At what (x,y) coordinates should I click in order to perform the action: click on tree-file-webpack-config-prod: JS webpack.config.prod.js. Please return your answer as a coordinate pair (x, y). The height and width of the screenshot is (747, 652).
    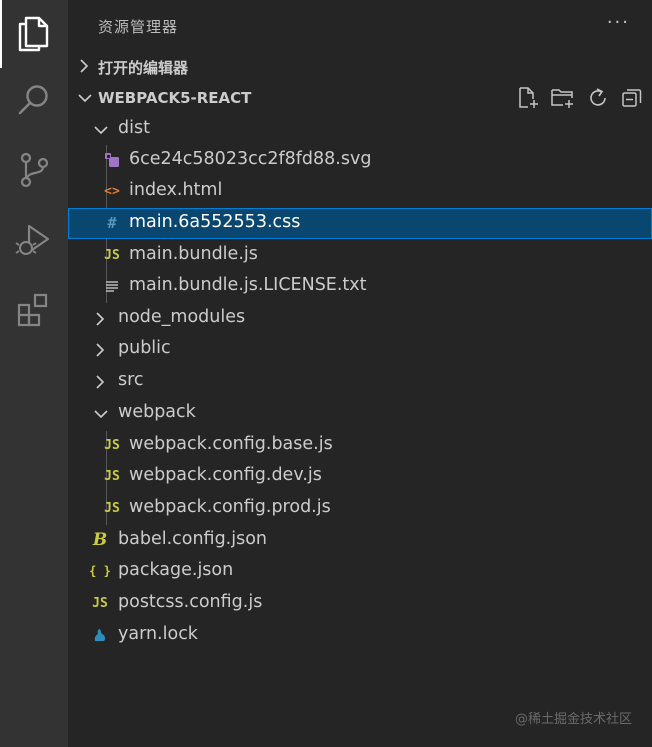
    Looking at the image, I should click on (360, 508).